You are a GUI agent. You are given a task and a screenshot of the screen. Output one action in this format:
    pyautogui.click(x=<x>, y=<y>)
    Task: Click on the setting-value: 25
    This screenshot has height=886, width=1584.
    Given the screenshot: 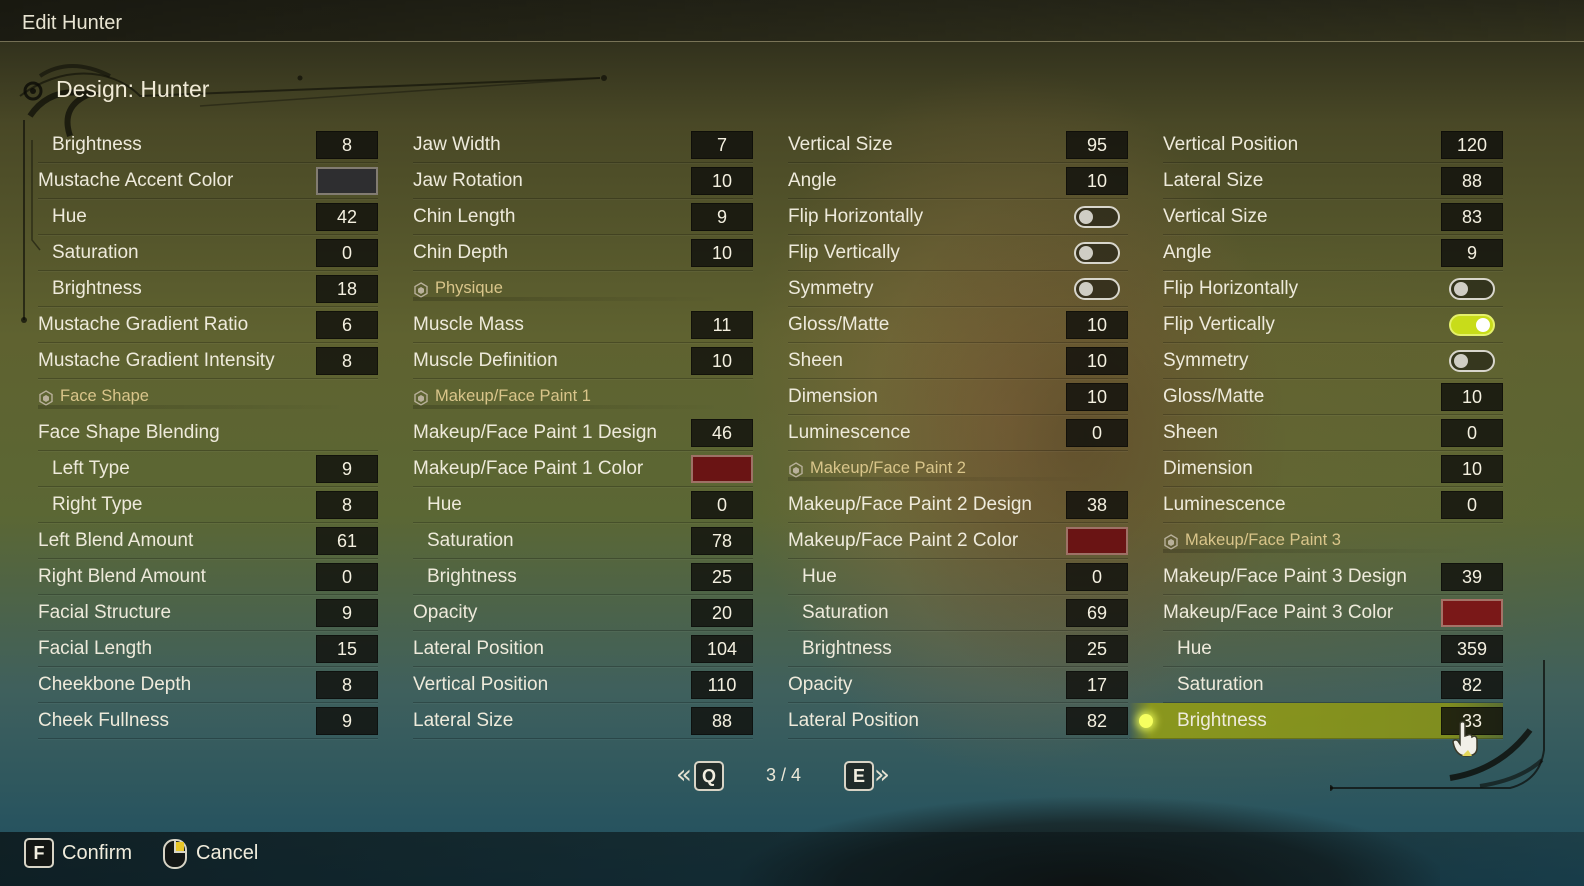 What is the action you would take?
    pyautogui.click(x=1097, y=649)
    